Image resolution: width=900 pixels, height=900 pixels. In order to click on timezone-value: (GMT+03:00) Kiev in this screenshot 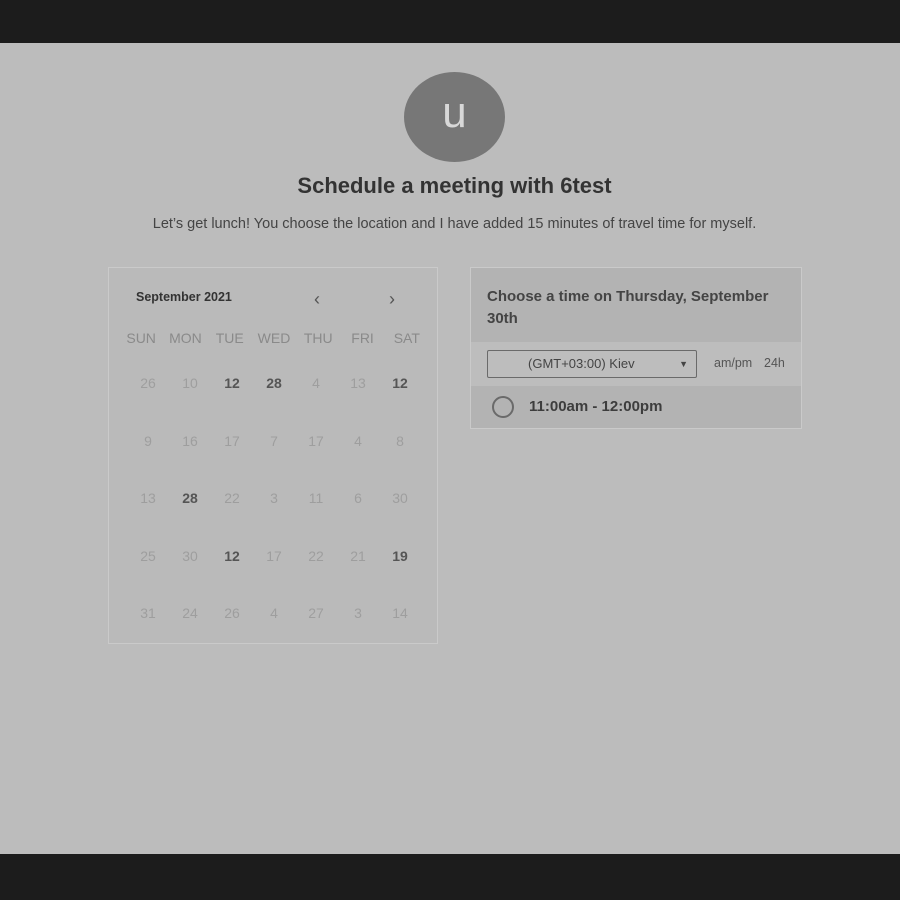, I will do `click(581, 363)`.